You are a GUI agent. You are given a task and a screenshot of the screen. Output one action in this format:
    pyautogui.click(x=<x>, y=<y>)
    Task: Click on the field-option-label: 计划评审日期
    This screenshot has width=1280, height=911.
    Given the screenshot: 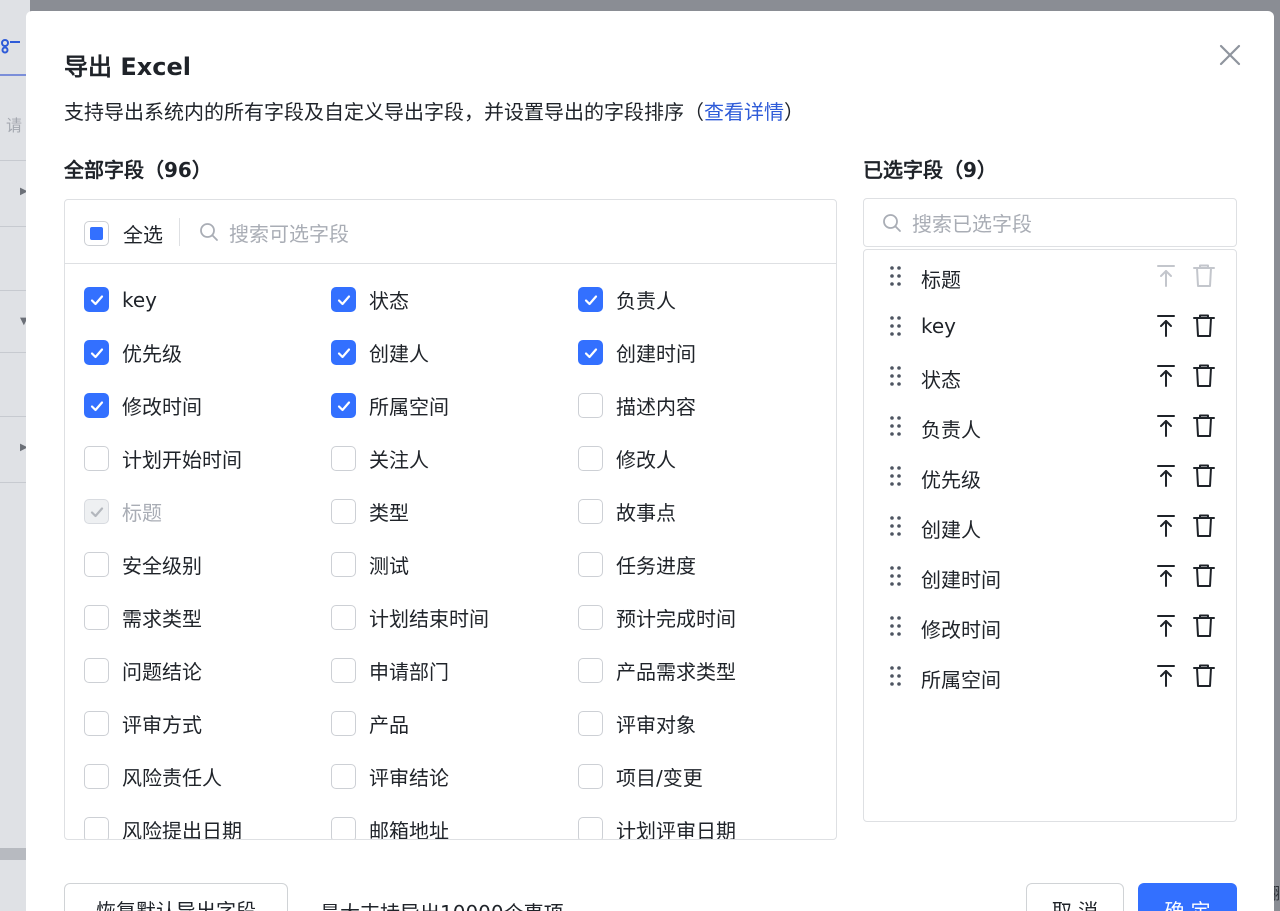 What is the action you would take?
    pyautogui.click(x=676, y=829)
    